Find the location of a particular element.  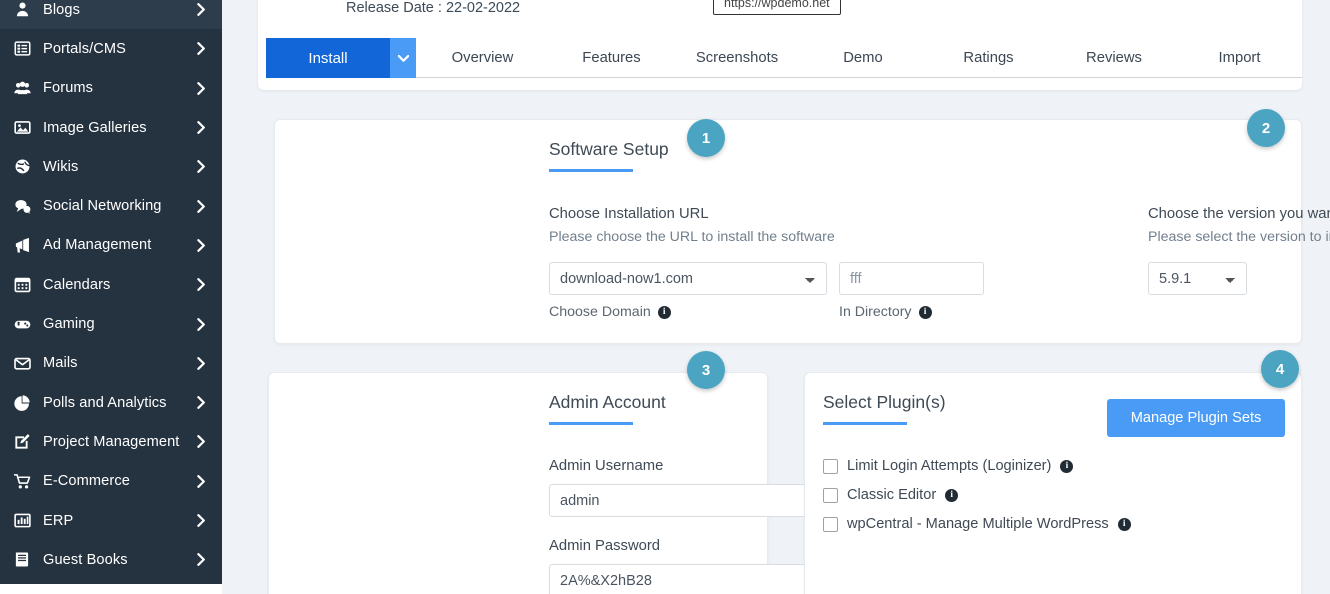

plugin-row: Limit Login Attempts (Loginizer) i is located at coordinates (977, 466).